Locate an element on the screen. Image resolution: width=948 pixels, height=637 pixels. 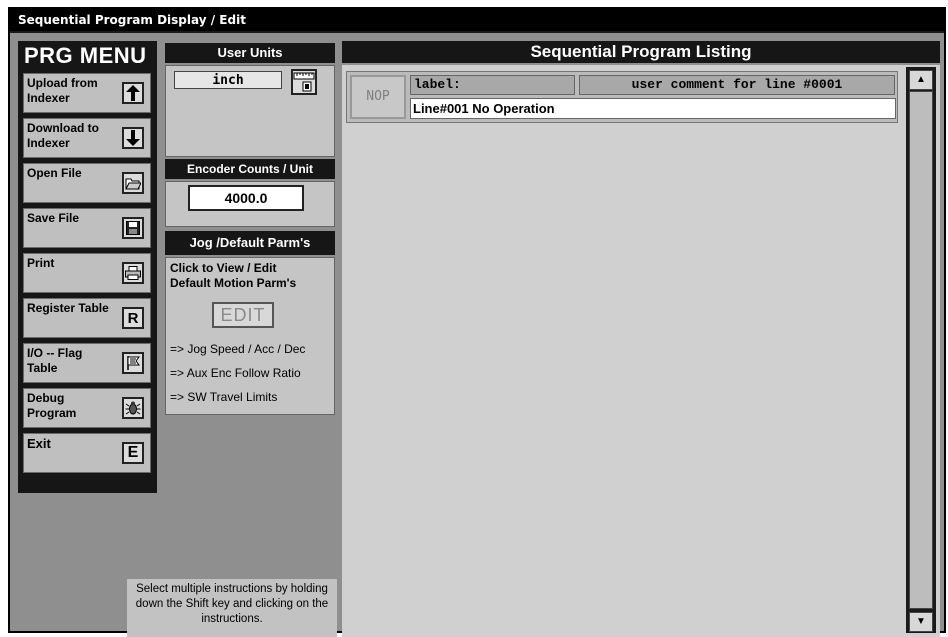
line-description: Line#001 No Operation is located at coordinates (653, 108).